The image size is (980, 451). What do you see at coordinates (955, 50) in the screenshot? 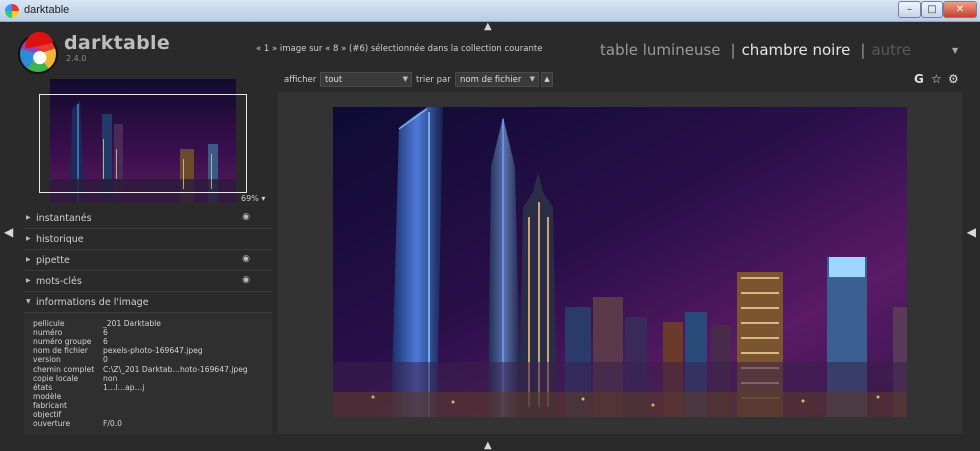
I see `views-dropdown-icon: ▼` at bounding box center [955, 50].